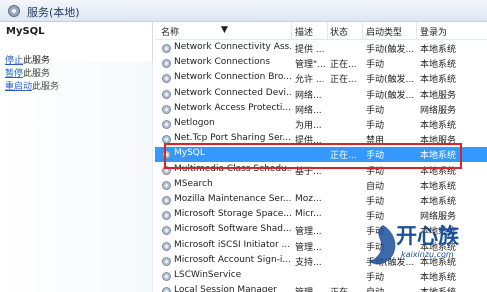 The width and height of the screenshot is (487, 292). Describe the element at coordinates (433, 31) in the screenshot. I see `column-logon-as: 登录为` at that location.